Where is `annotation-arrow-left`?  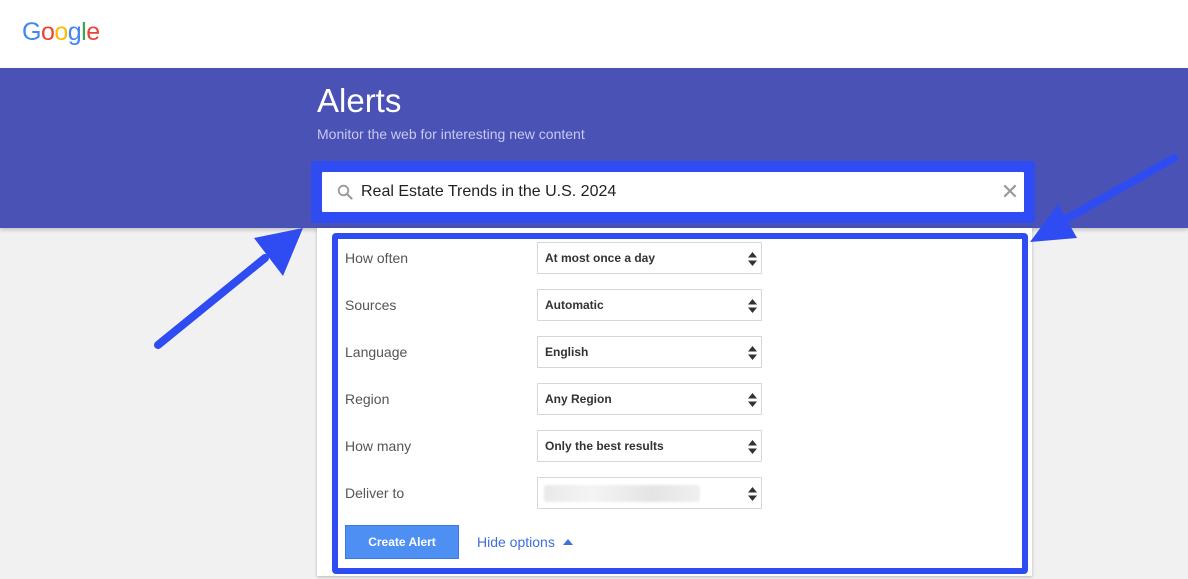 annotation-arrow-left is located at coordinates (228, 288).